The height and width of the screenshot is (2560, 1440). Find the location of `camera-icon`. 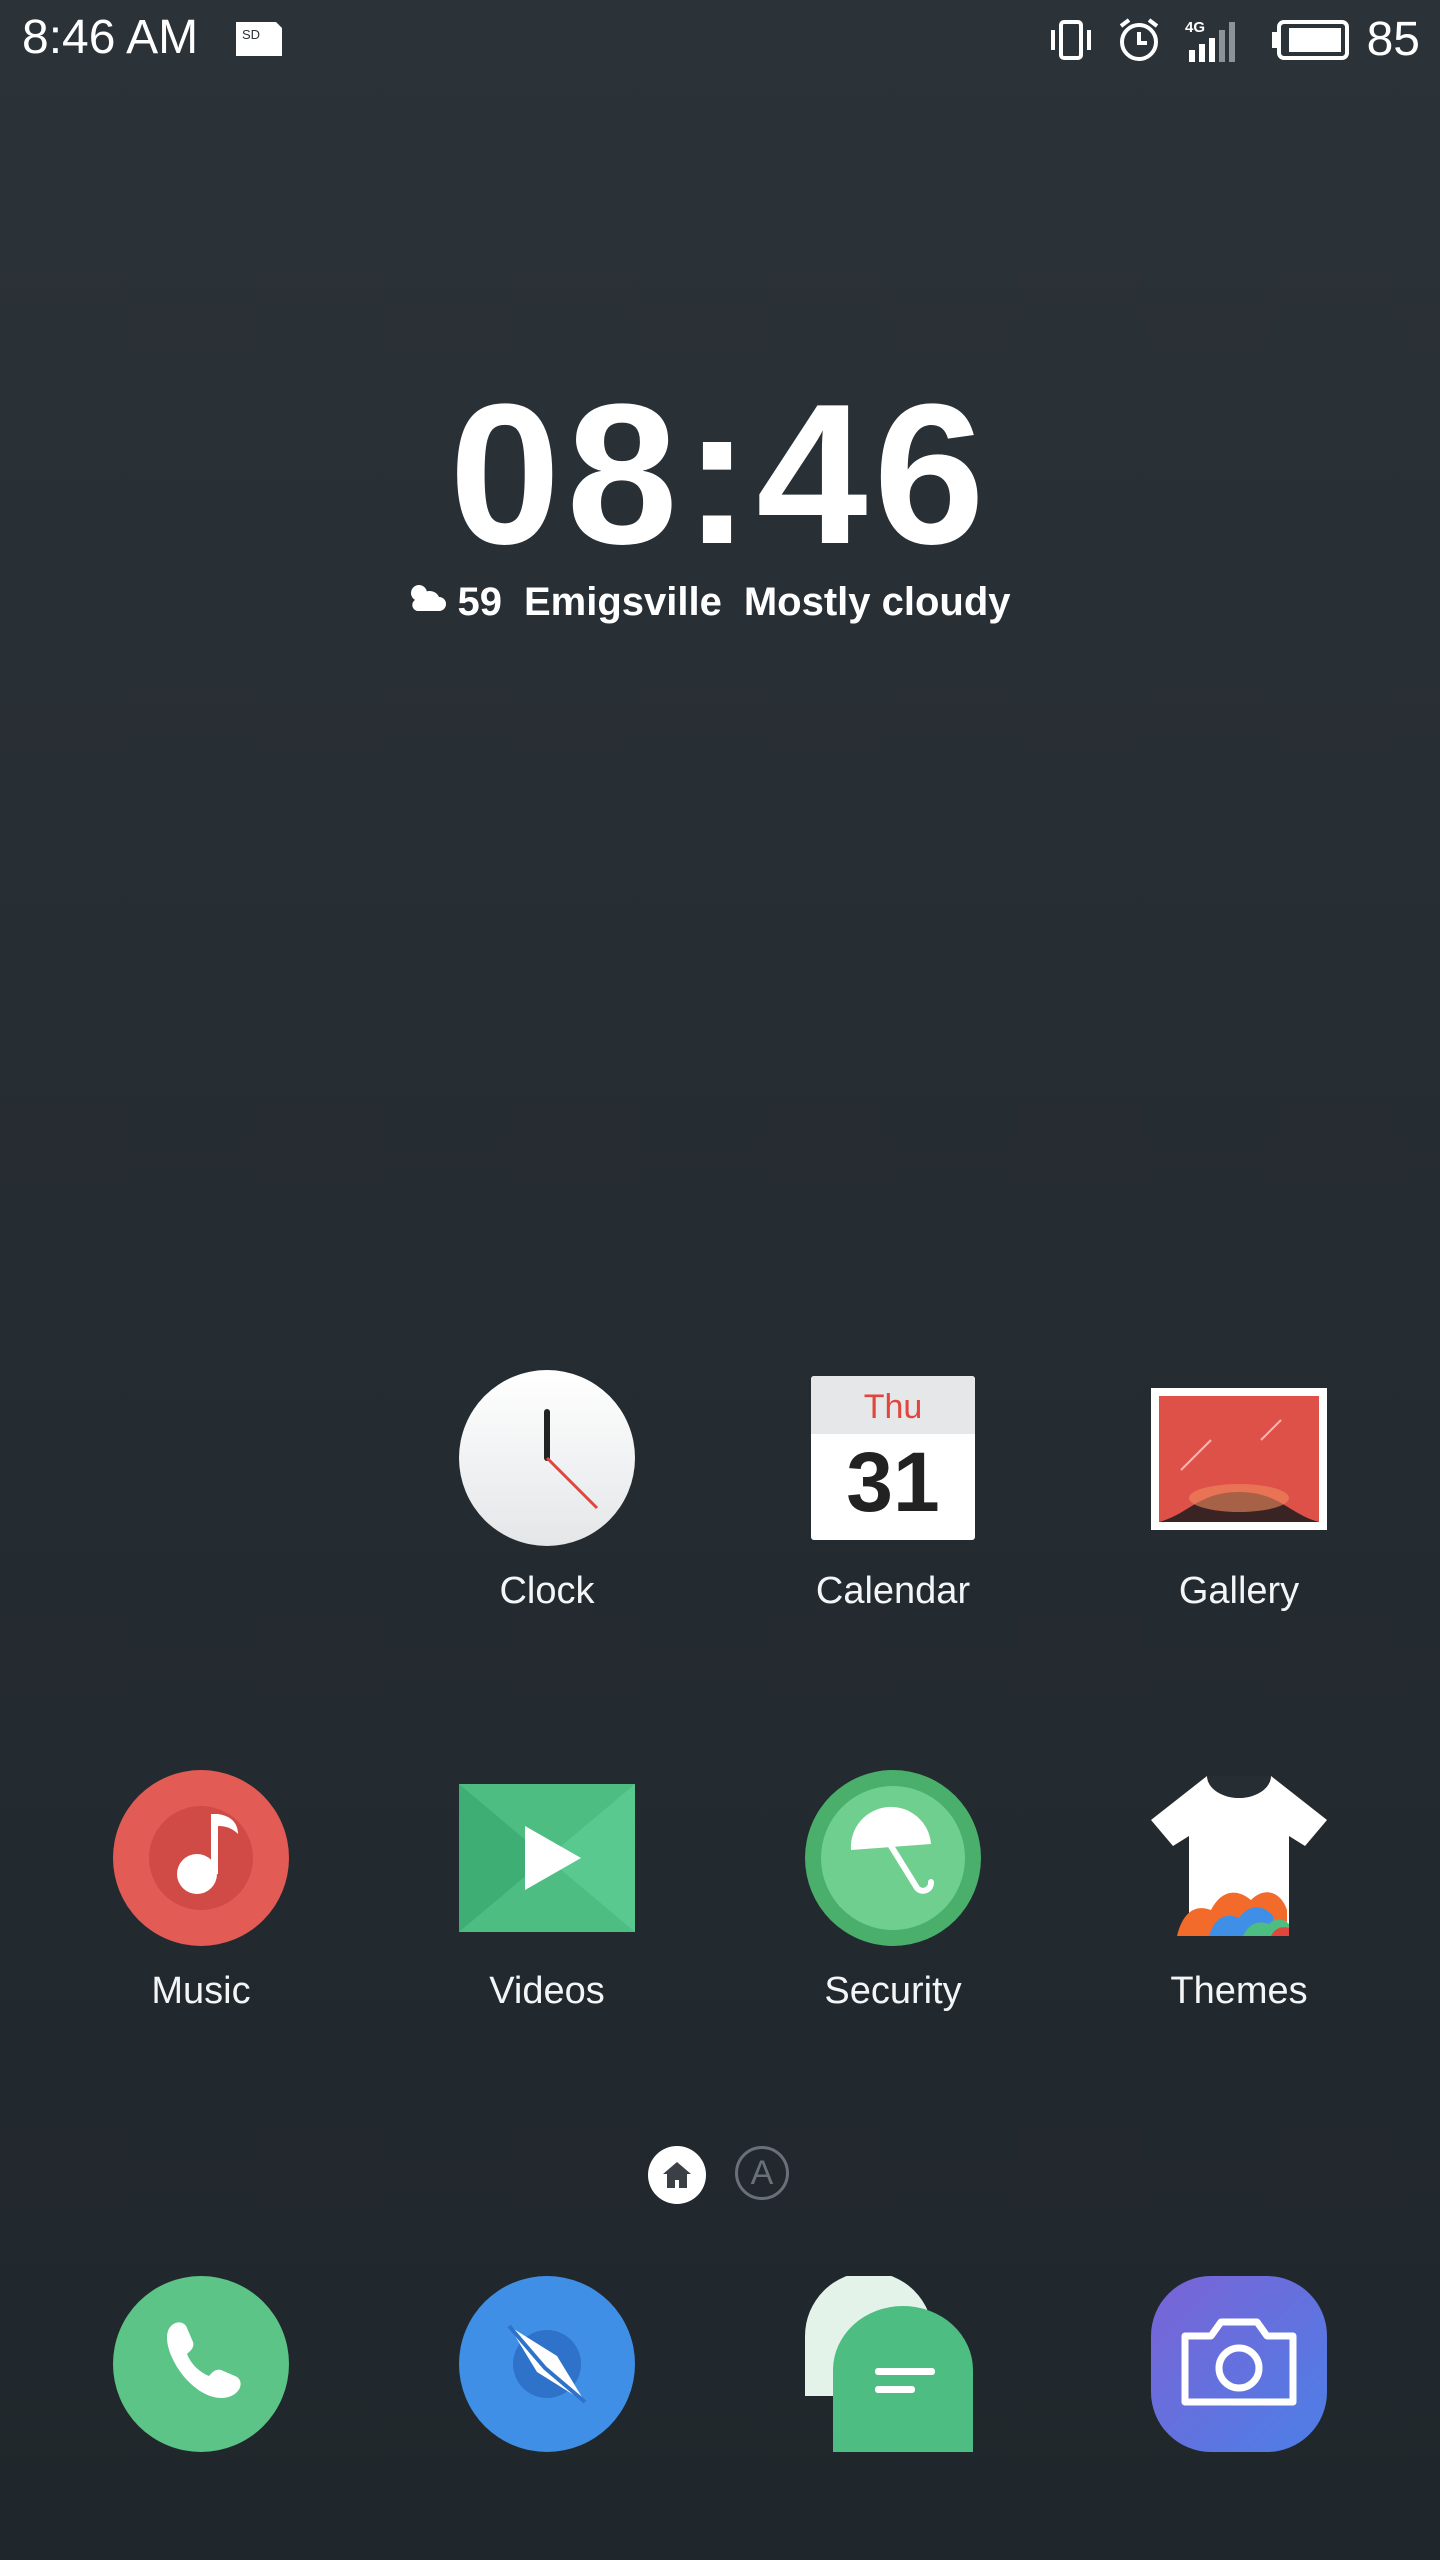

camera-icon is located at coordinates (1239, 2364).